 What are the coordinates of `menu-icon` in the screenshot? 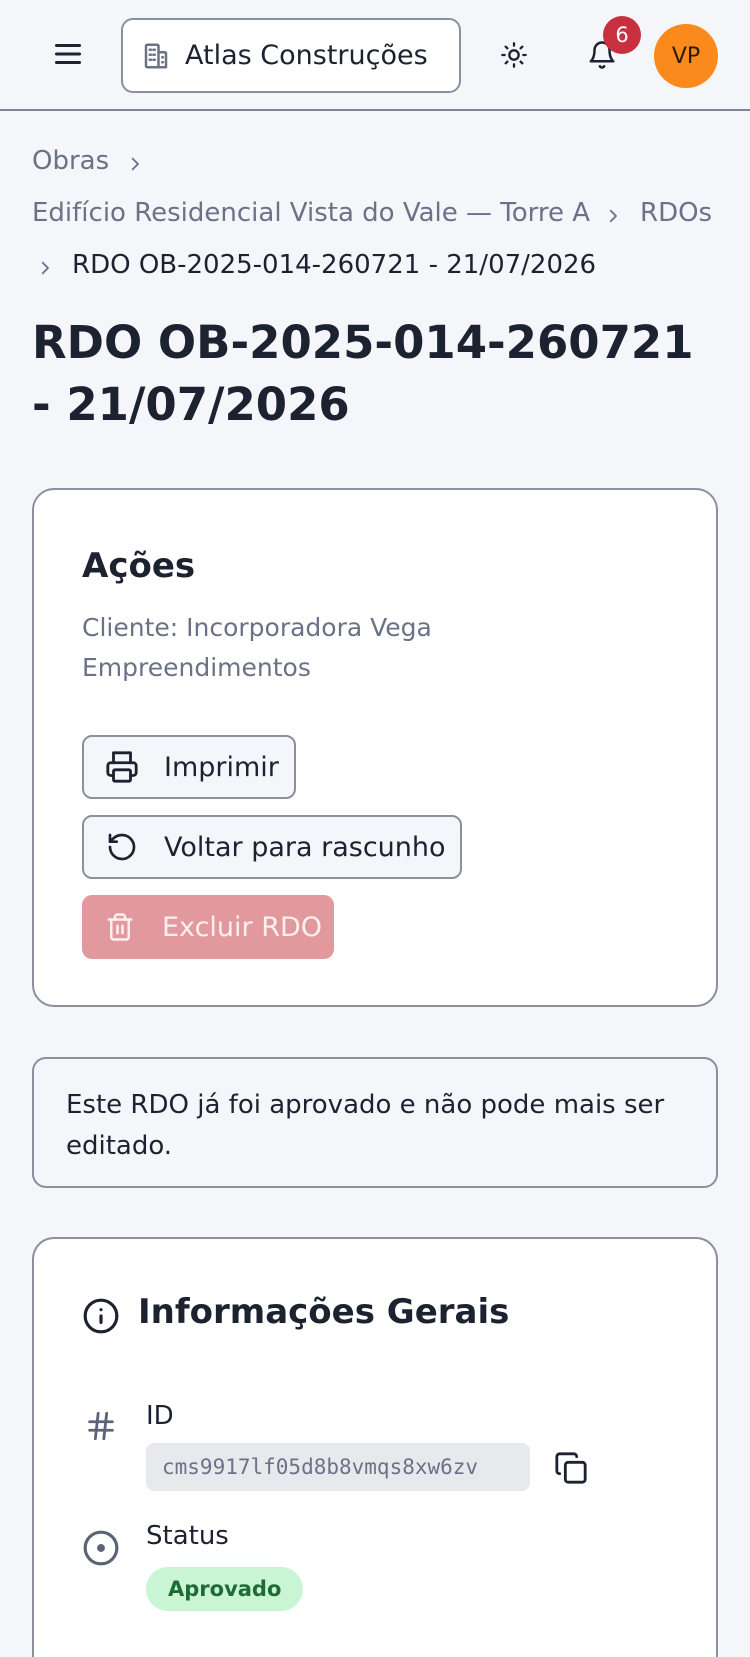 It's located at (68, 54).